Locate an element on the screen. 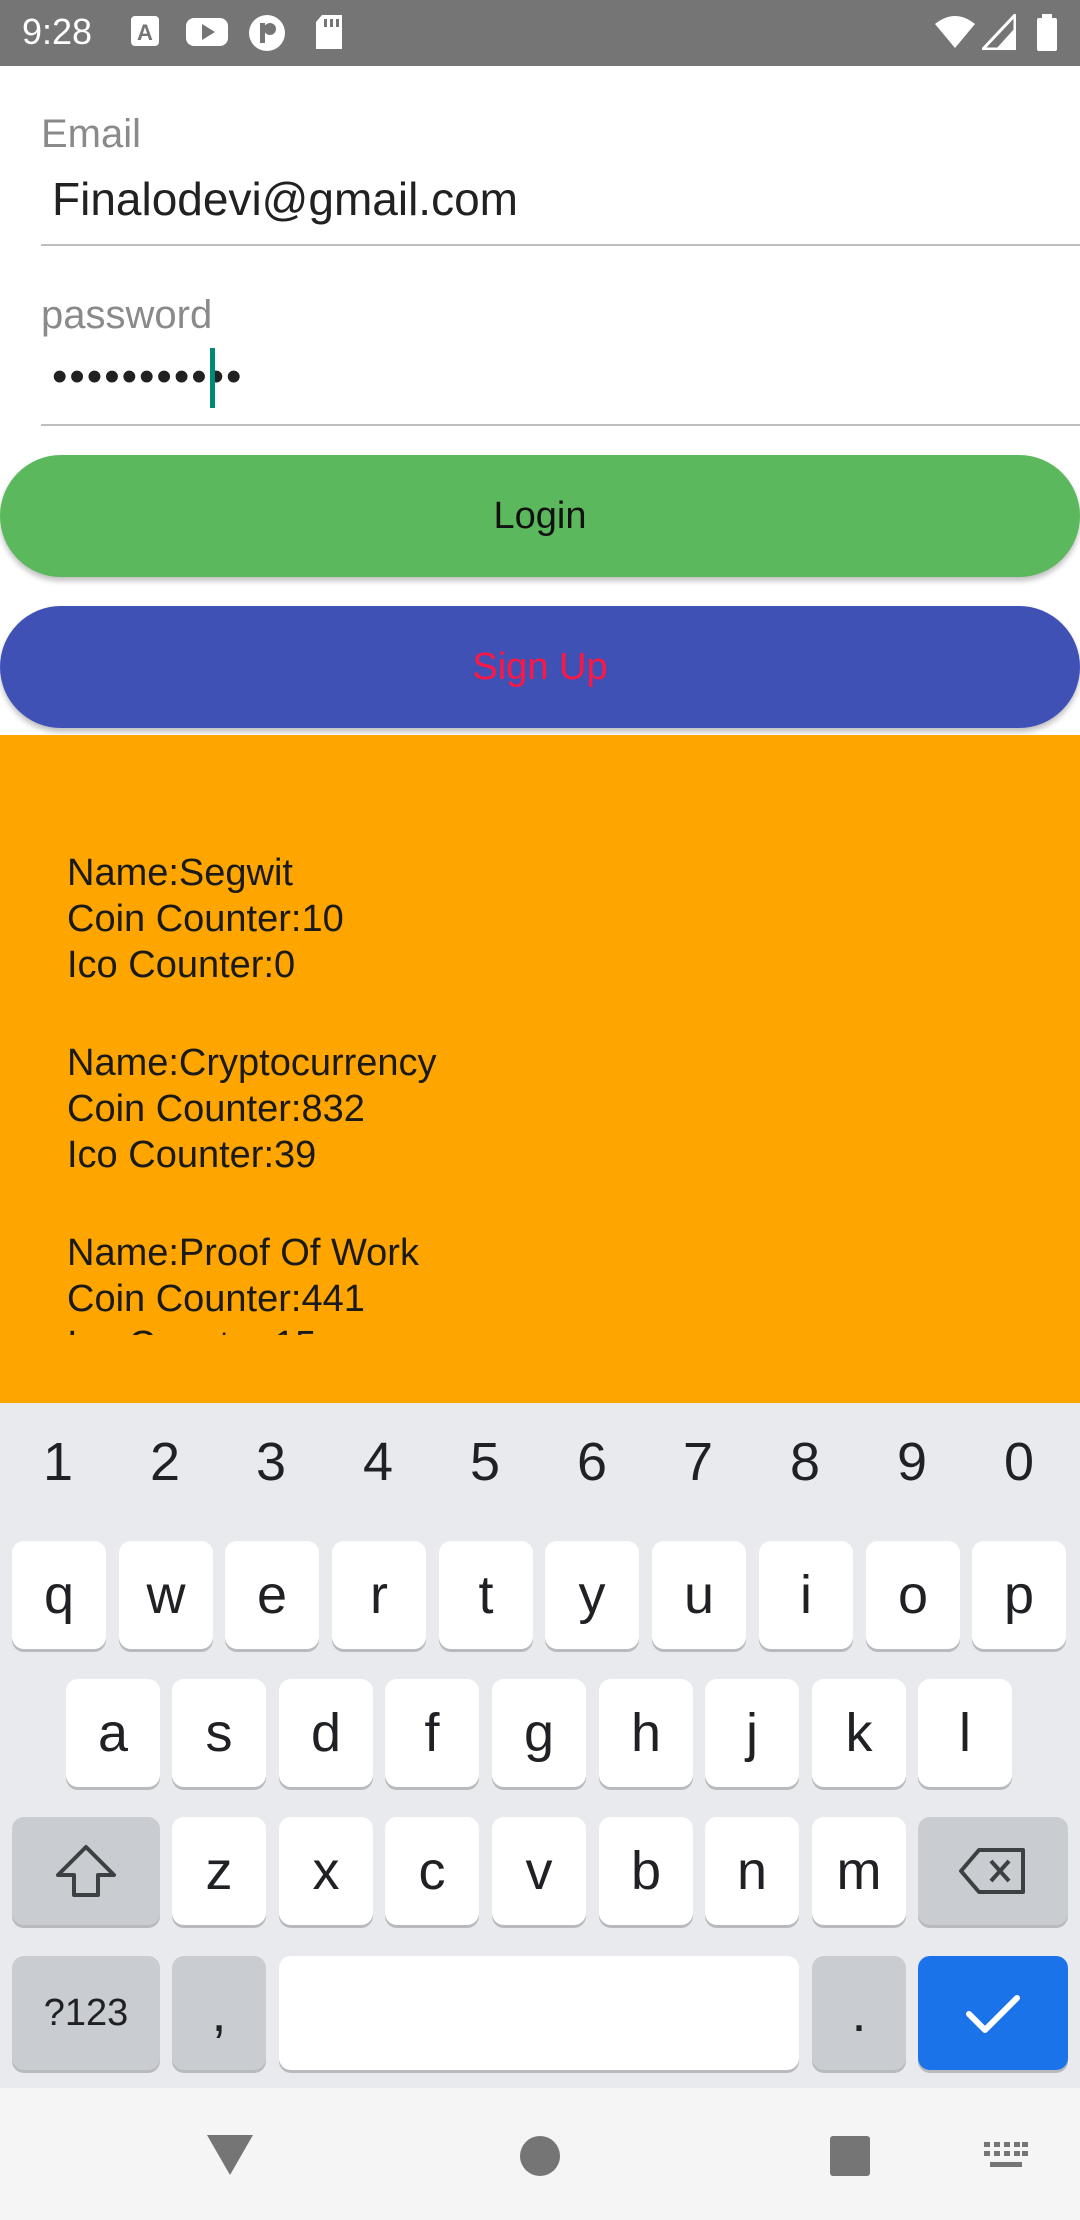  keyboard-a-icon: A is located at coordinates (145, 33).